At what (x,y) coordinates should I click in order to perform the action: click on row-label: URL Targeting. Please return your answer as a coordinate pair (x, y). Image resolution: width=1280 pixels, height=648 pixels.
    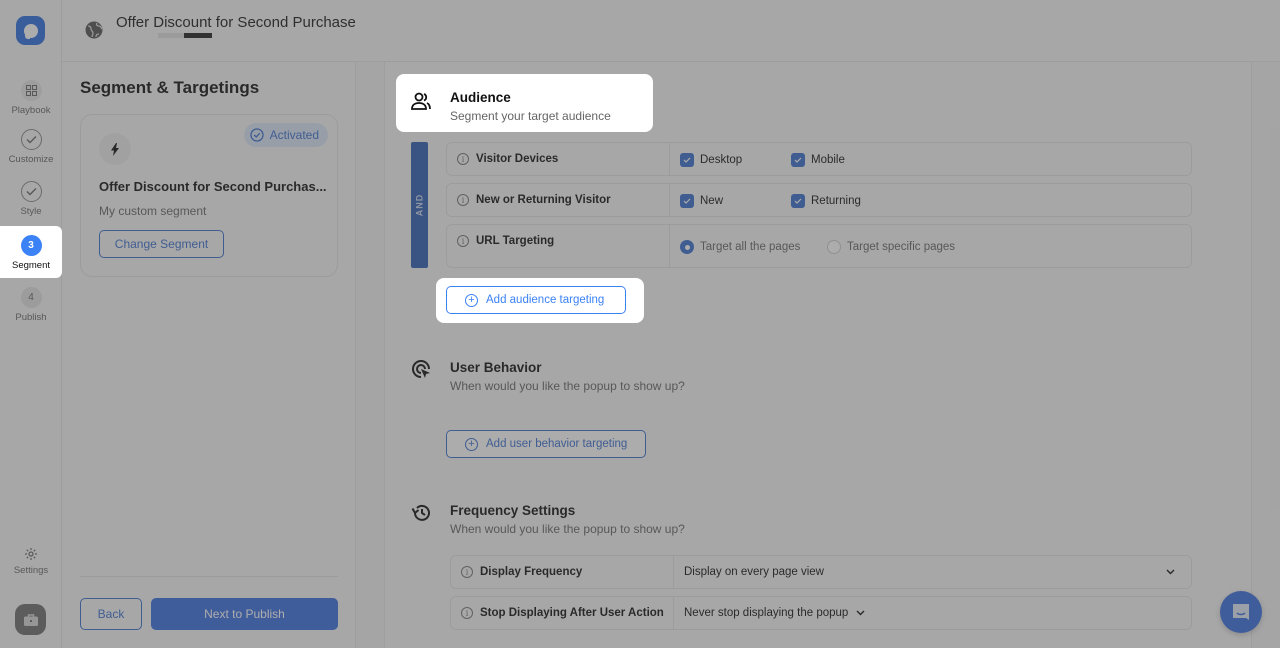
    Looking at the image, I should click on (515, 241).